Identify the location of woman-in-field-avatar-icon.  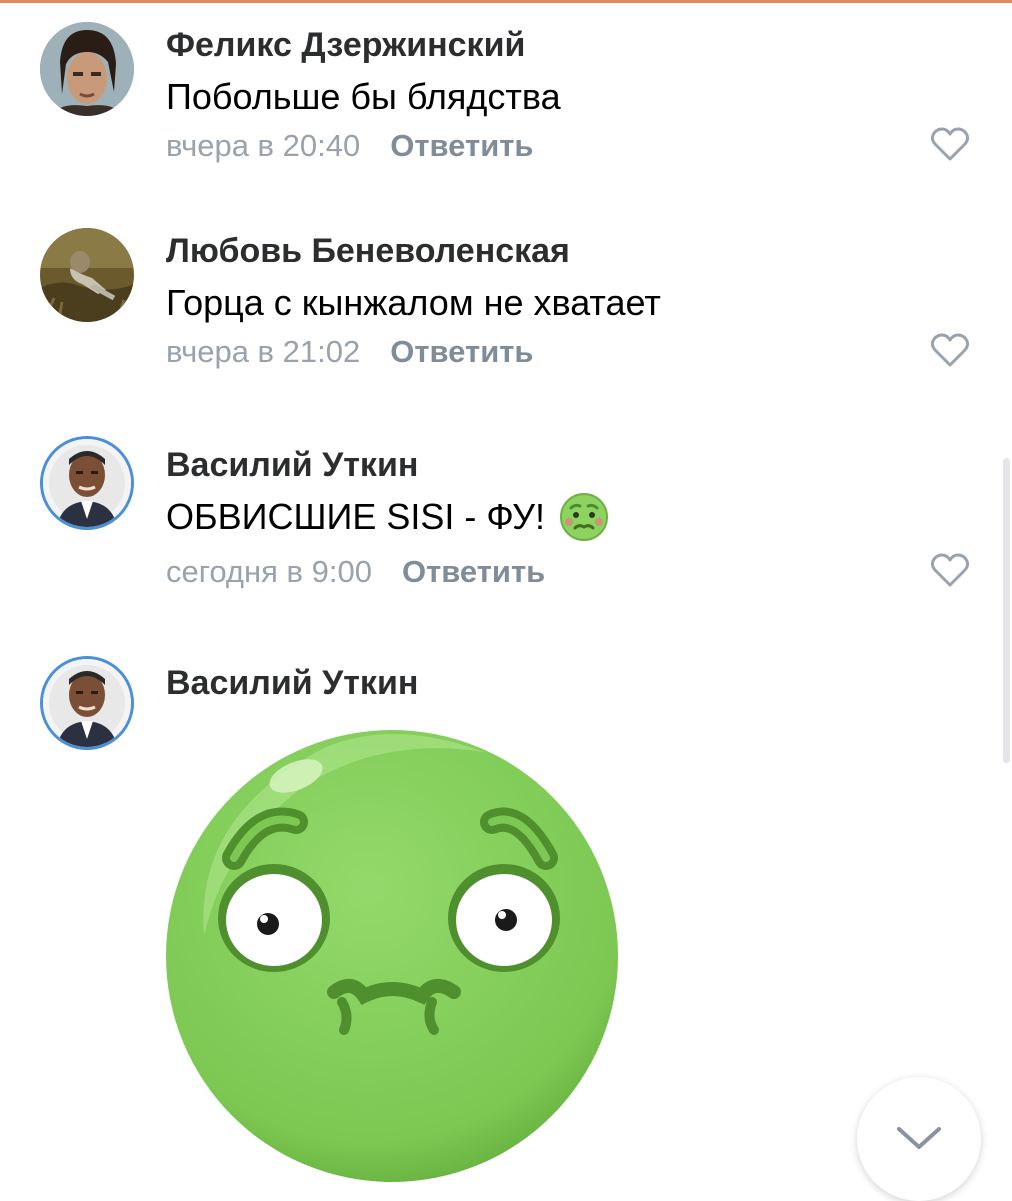
(87, 275).